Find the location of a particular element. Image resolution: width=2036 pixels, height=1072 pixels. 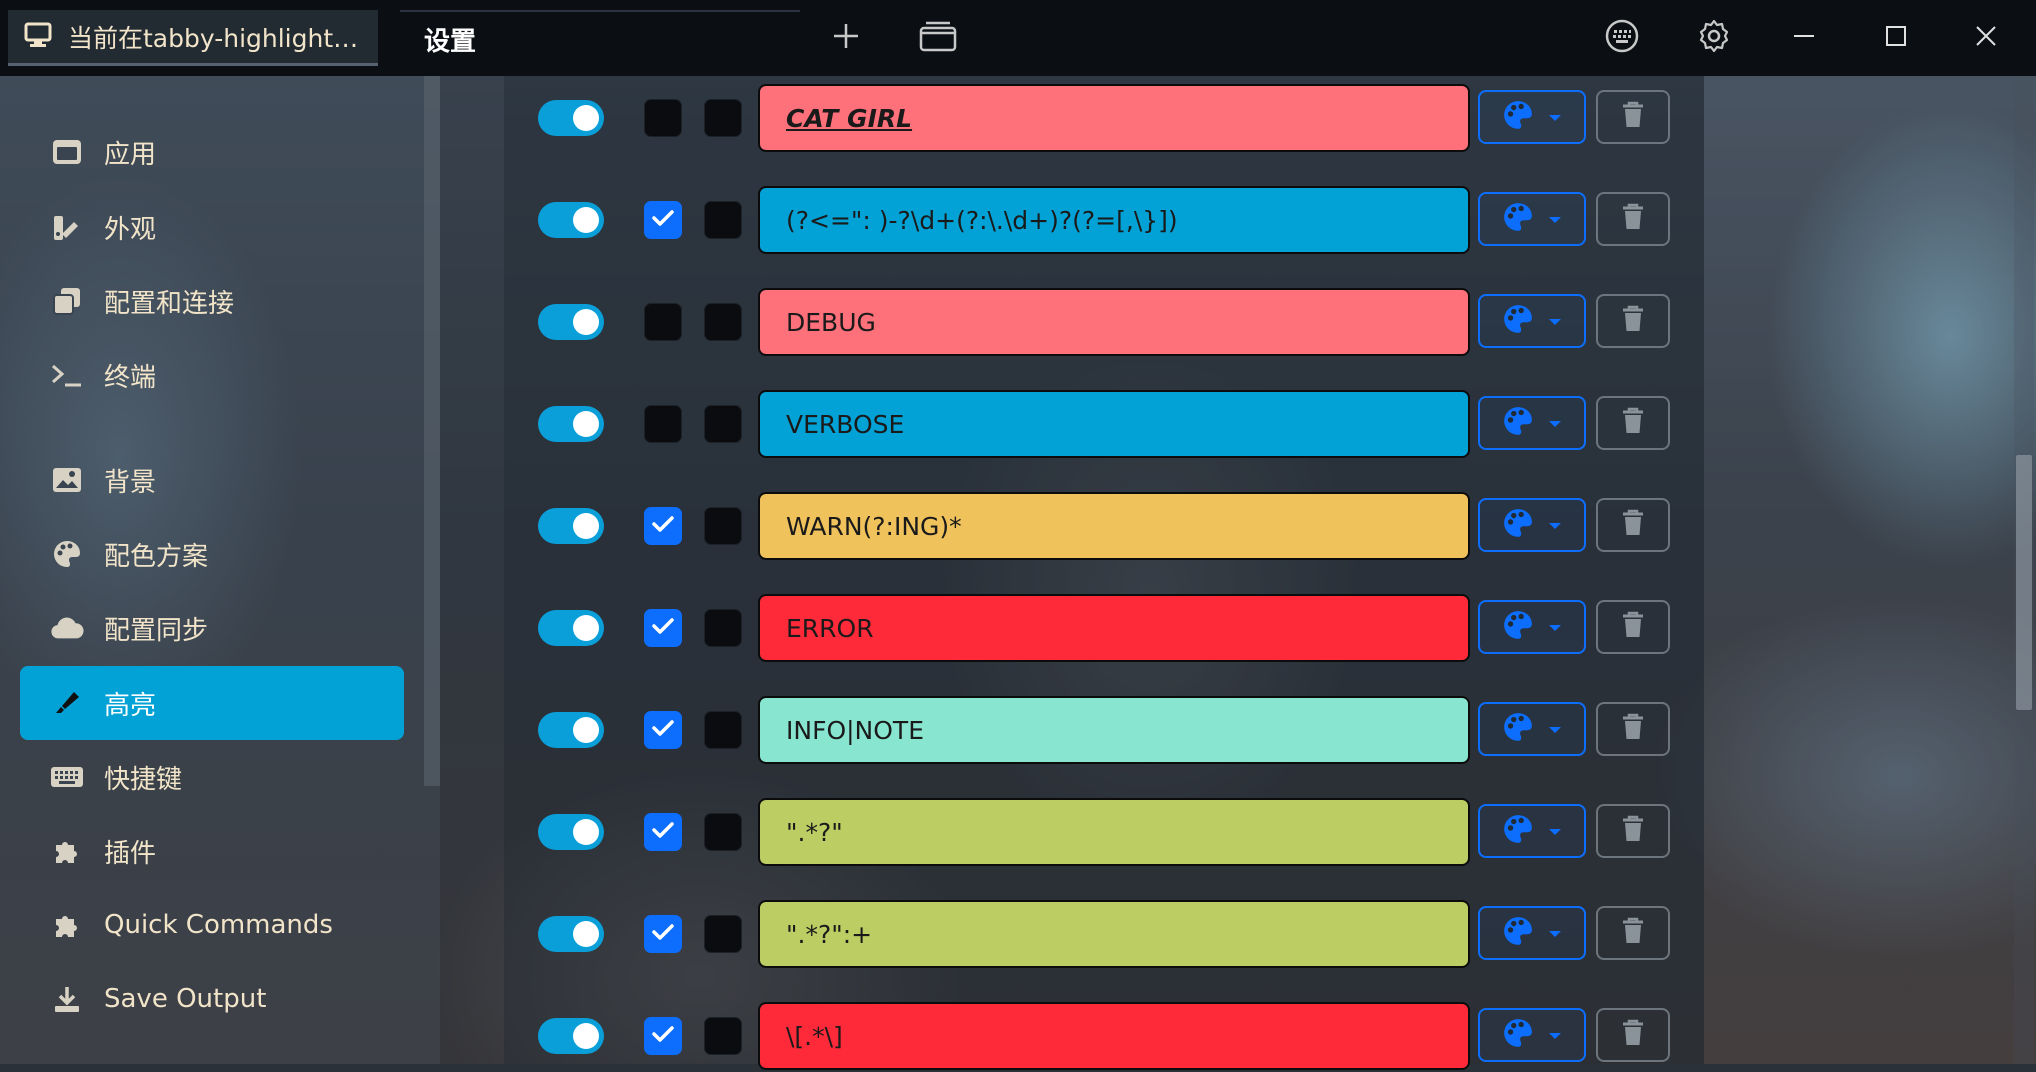

plus-icon is located at coordinates (846, 38).